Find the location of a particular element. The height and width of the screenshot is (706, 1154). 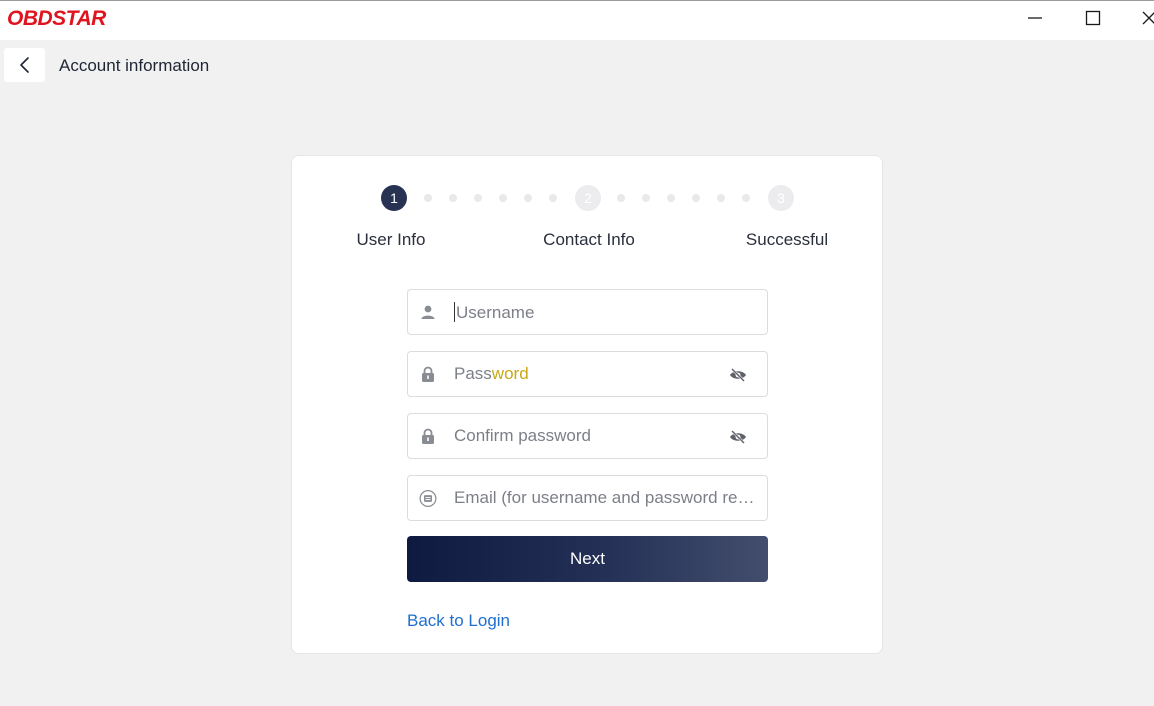

minimize-icon is located at coordinates (1035, 18).